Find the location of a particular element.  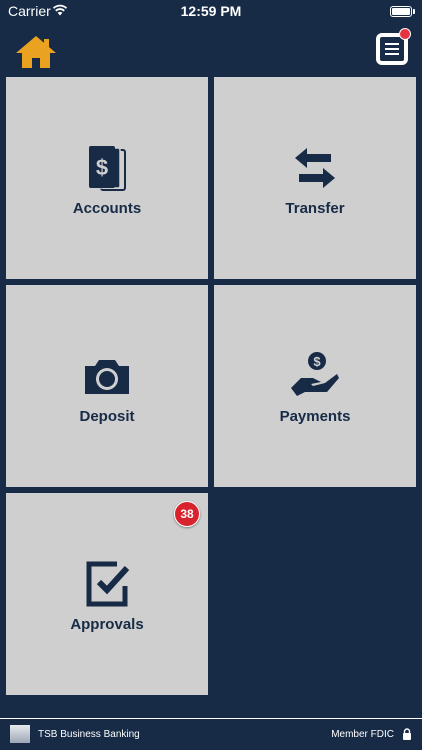

checkbox-icon is located at coordinates (108, 583).